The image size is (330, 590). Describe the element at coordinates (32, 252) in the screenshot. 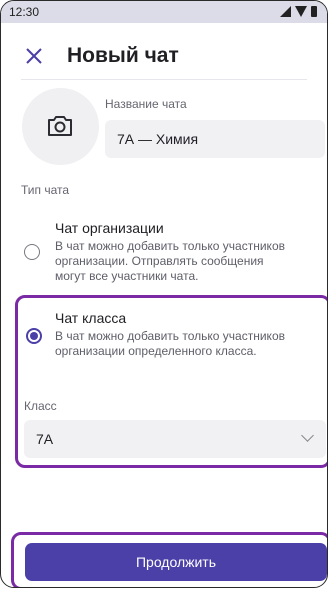

I see `radio-unselected-icon` at that location.